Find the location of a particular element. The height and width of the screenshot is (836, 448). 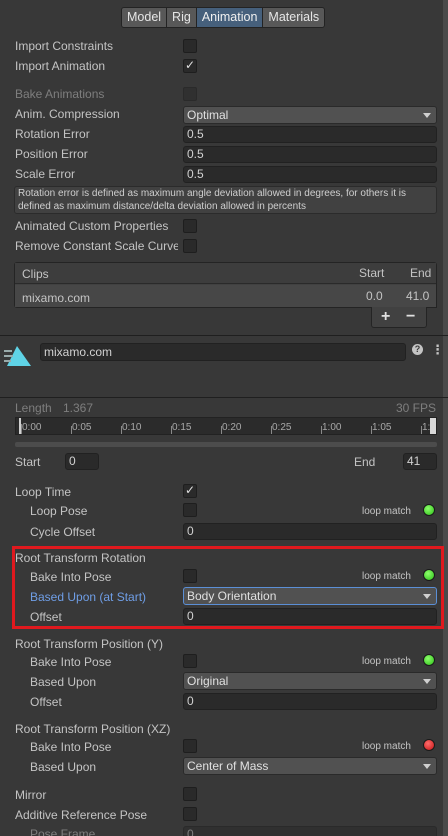

posy-based-upon-dropdown: Original is located at coordinates (310, 681).